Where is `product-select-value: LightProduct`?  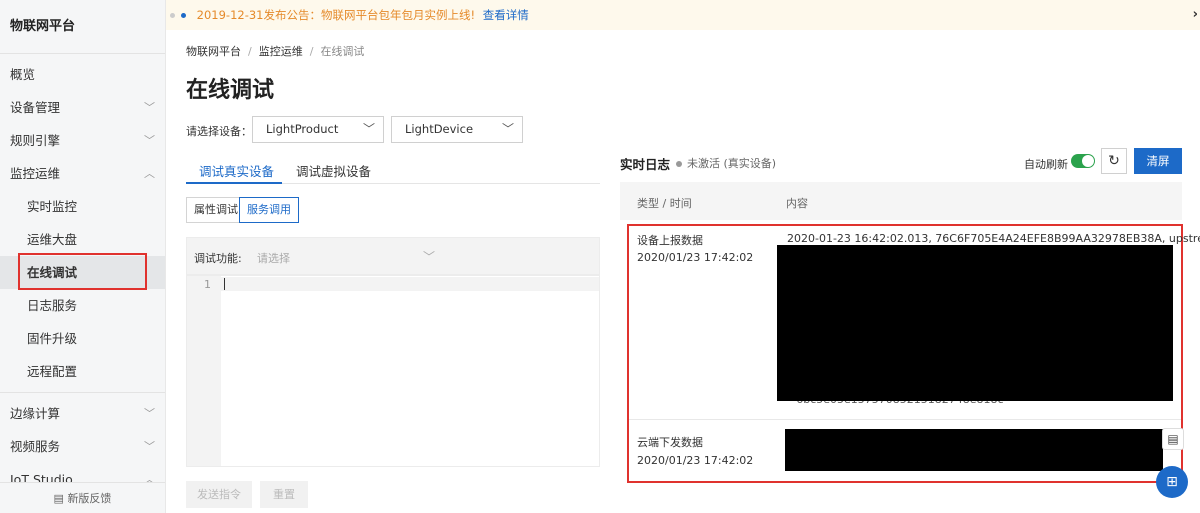
product-select-value: LightProduct is located at coordinates (302, 129).